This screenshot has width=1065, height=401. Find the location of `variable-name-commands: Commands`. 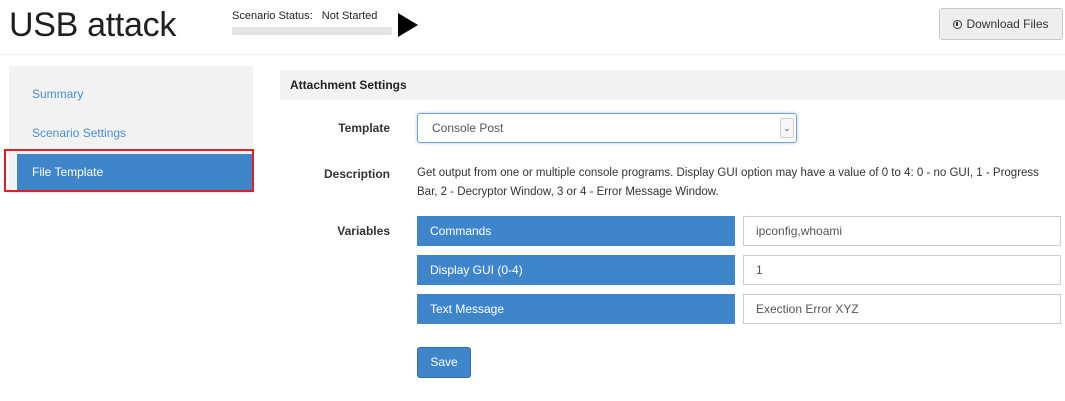

variable-name-commands: Commands is located at coordinates (576, 231).